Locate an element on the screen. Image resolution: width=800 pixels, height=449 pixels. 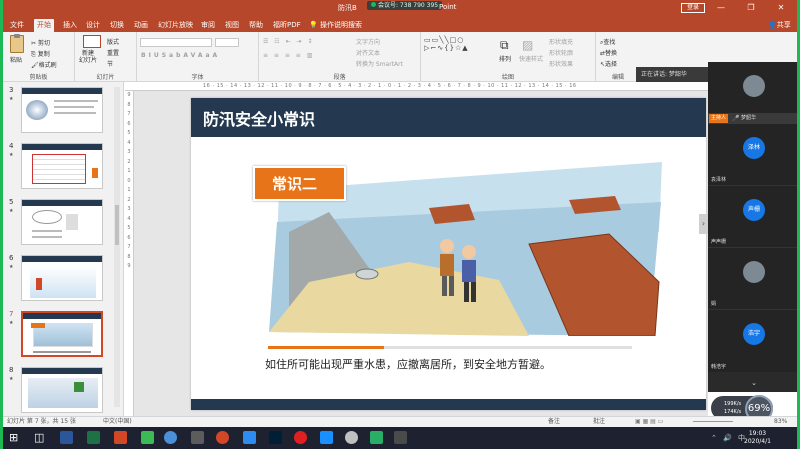
video-app-icon is located at coordinates (222, 437).